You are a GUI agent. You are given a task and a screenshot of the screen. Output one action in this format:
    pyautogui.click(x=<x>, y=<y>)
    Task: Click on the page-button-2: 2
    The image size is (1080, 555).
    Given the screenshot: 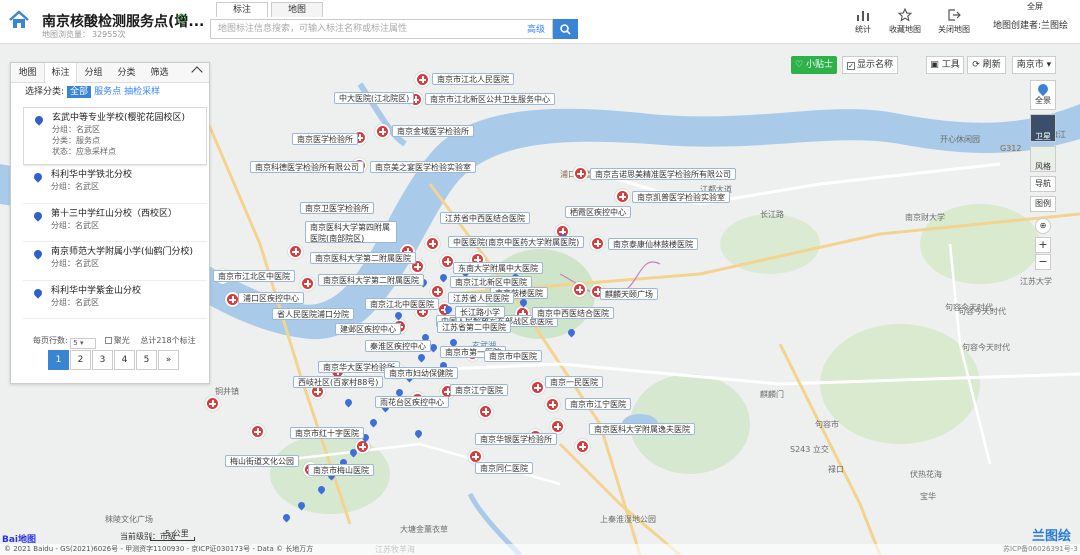 What is the action you would take?
    pyautogui.click(x=80, y=360)
    